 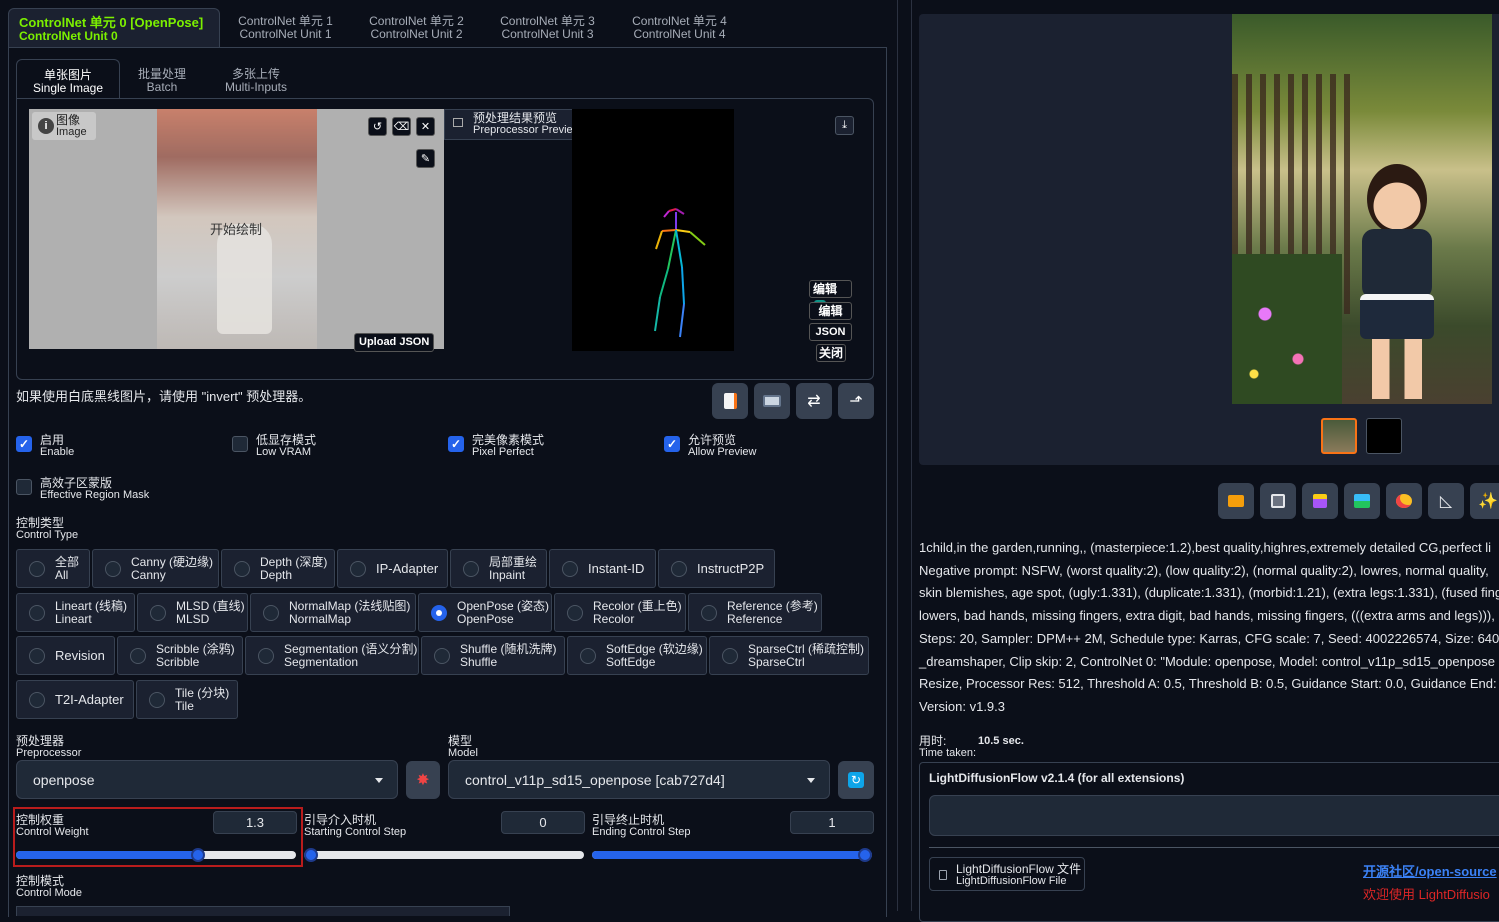 What do you see at coordinates (53, 568) in the screenshot?
I see `control-type-all: 全部 All` at bounding box center [53, 568].